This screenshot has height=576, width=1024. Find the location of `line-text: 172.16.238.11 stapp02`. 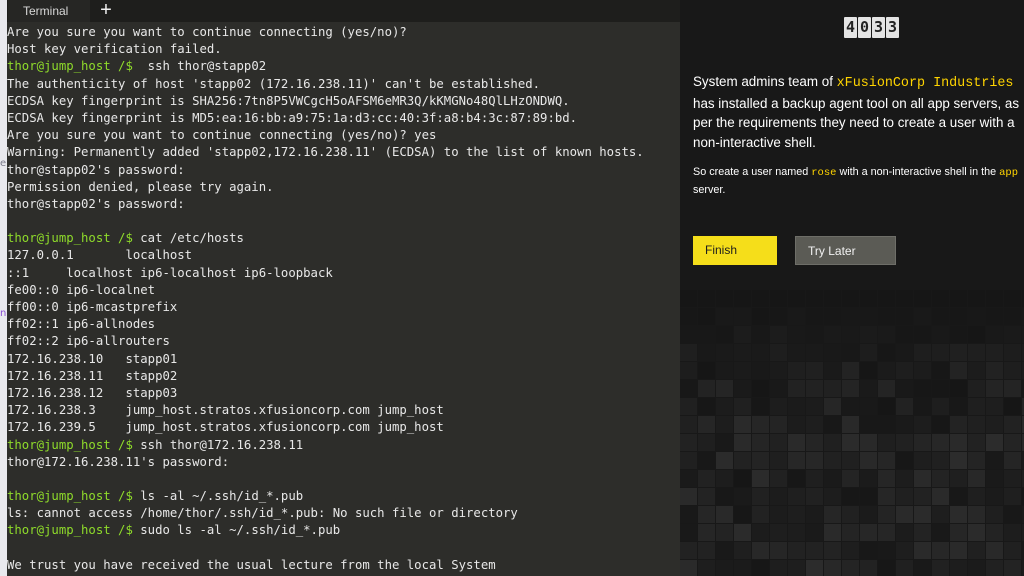

line-text: 172.16.238.11 stapp02 is located at coordinates (92, 375).